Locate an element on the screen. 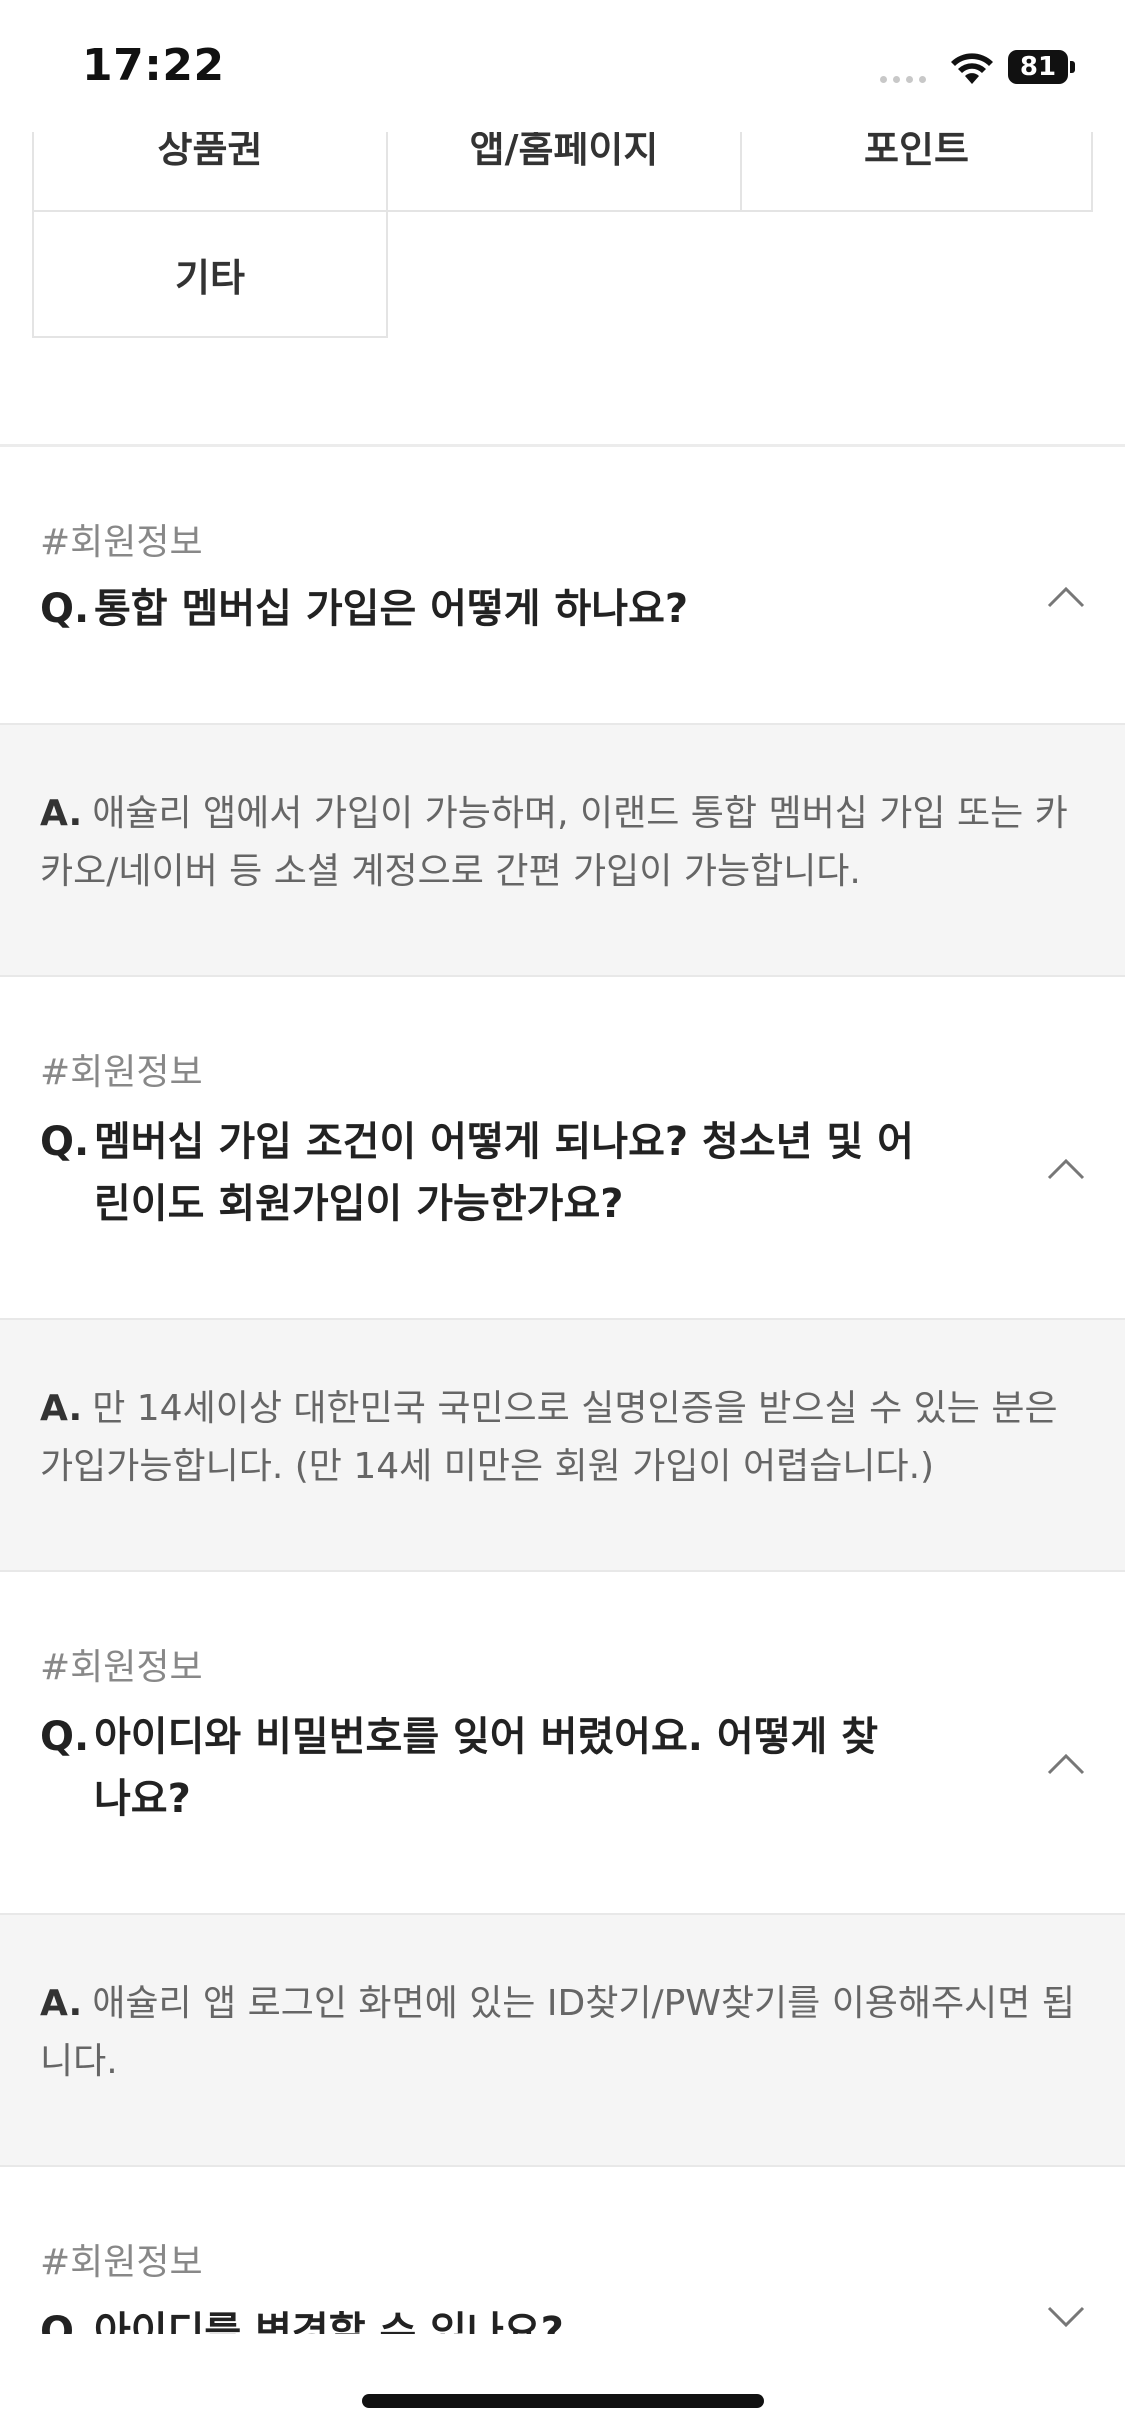 The image size is (1125, 2436). category-etc: 기타 is located at coordinates (210, 274).